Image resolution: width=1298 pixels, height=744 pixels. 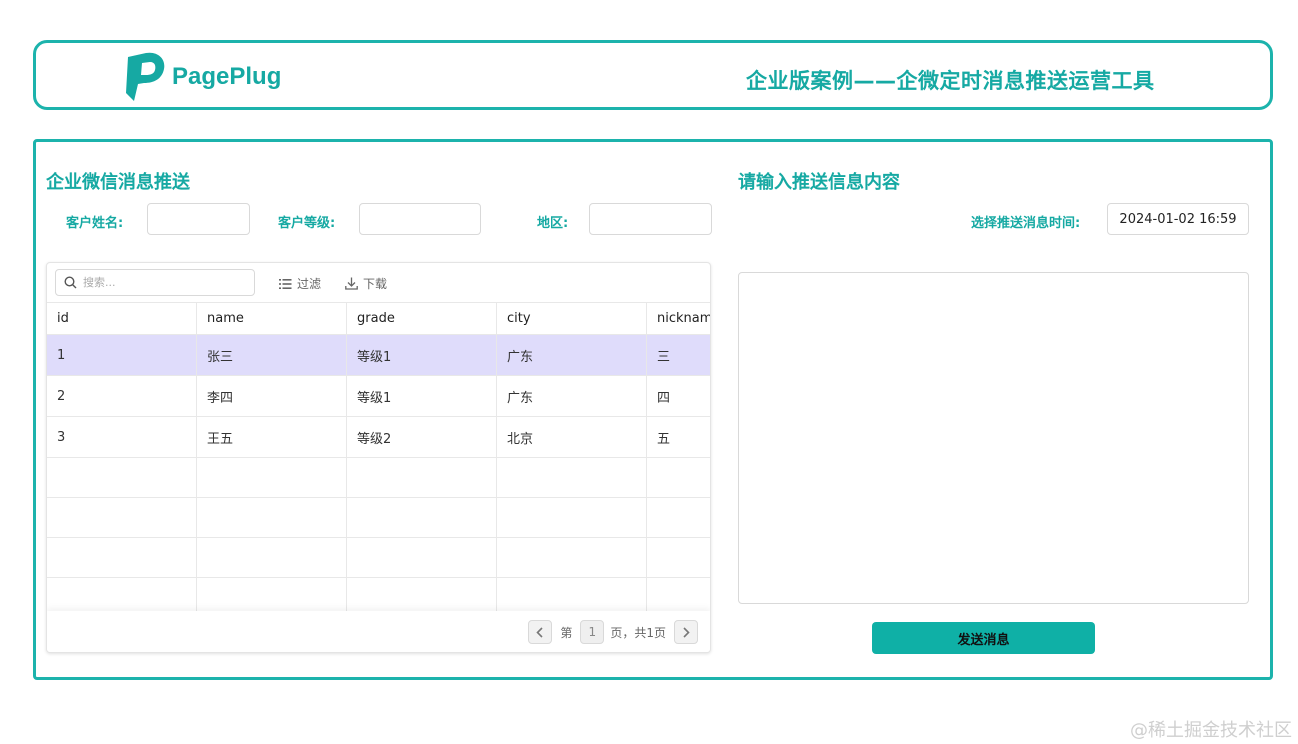 What do you see at coordinates (572, 318) in the screenshot?
I see `column-header-city: city` at bounding box center [572, 318].